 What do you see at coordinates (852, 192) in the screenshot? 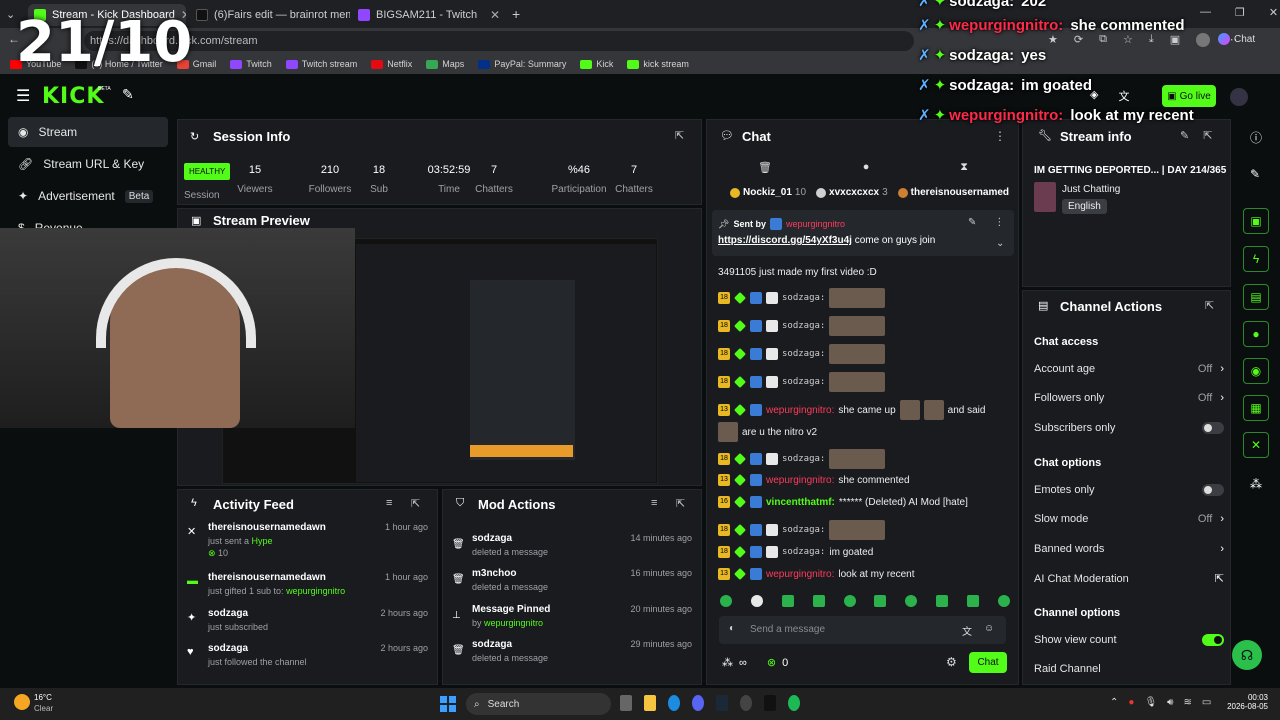
I see `gifter-1: xvxcxcxcx 3` at bounding box center [852, 192].